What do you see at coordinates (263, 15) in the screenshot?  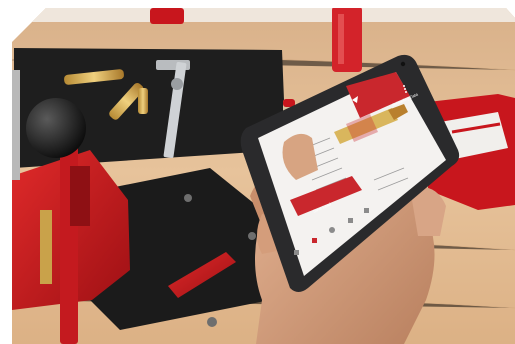 I see `back-wall` at bounding box center [263, 15].